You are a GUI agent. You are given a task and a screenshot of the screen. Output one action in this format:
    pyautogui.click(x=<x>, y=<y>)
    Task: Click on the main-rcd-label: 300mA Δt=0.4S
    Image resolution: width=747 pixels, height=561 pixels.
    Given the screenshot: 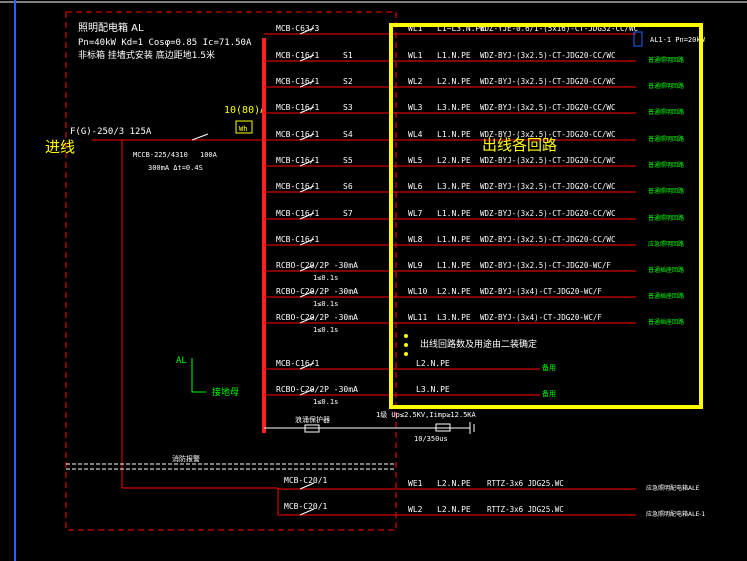 What is the action you would take?
    pyautogui.click(x=175, y=168)
    